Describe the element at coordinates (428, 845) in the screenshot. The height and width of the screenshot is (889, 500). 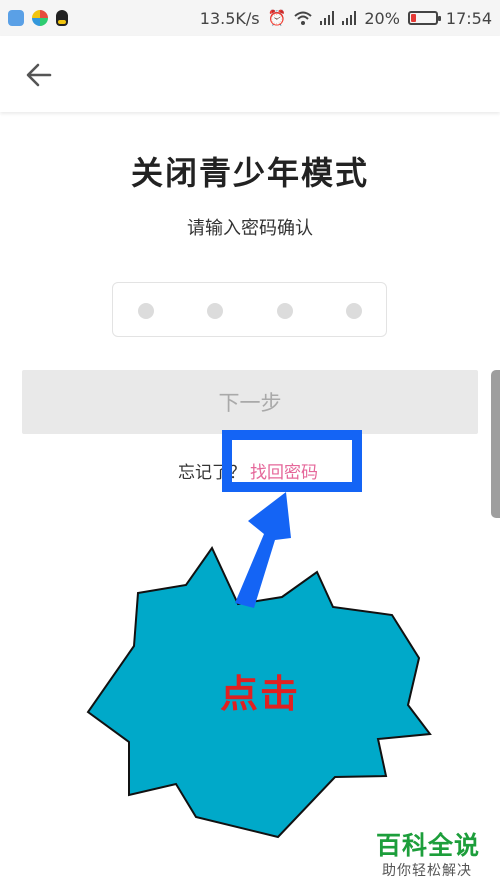
I see `watermark-title: 百科全说` at that location.